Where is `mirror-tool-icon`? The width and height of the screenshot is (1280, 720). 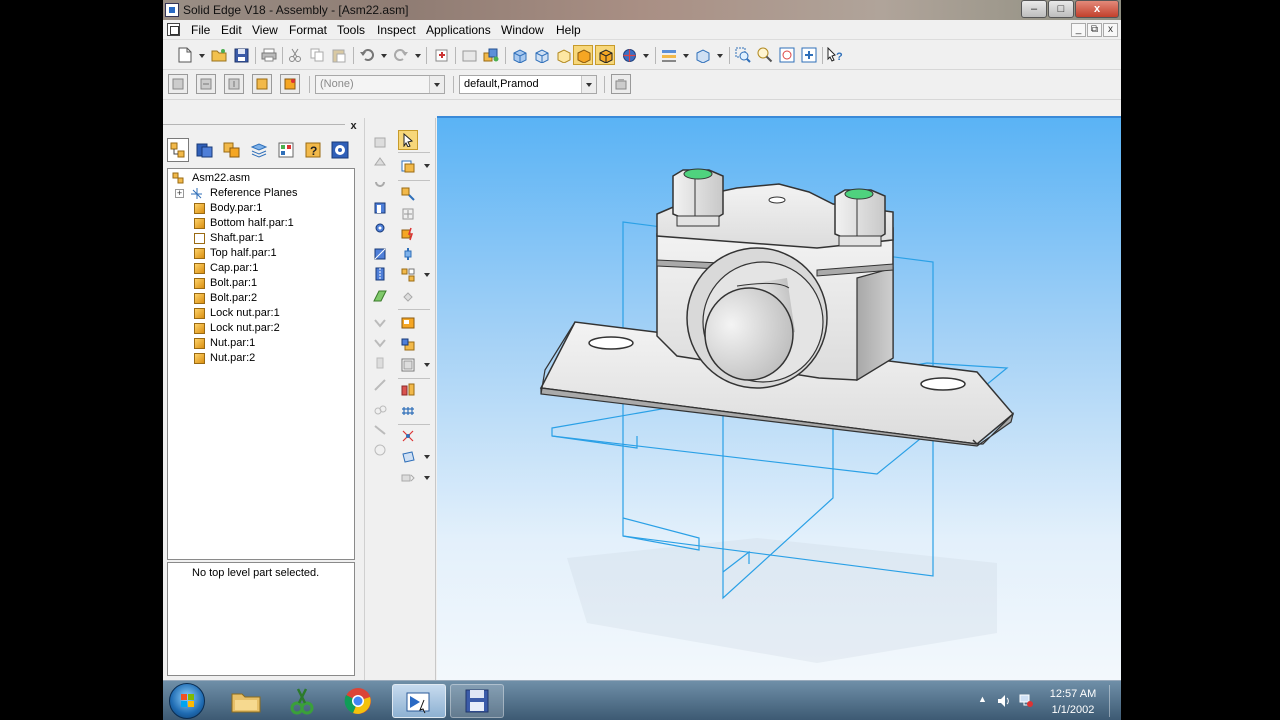 mirror-tool-icon is located at coordinates (380, 274).